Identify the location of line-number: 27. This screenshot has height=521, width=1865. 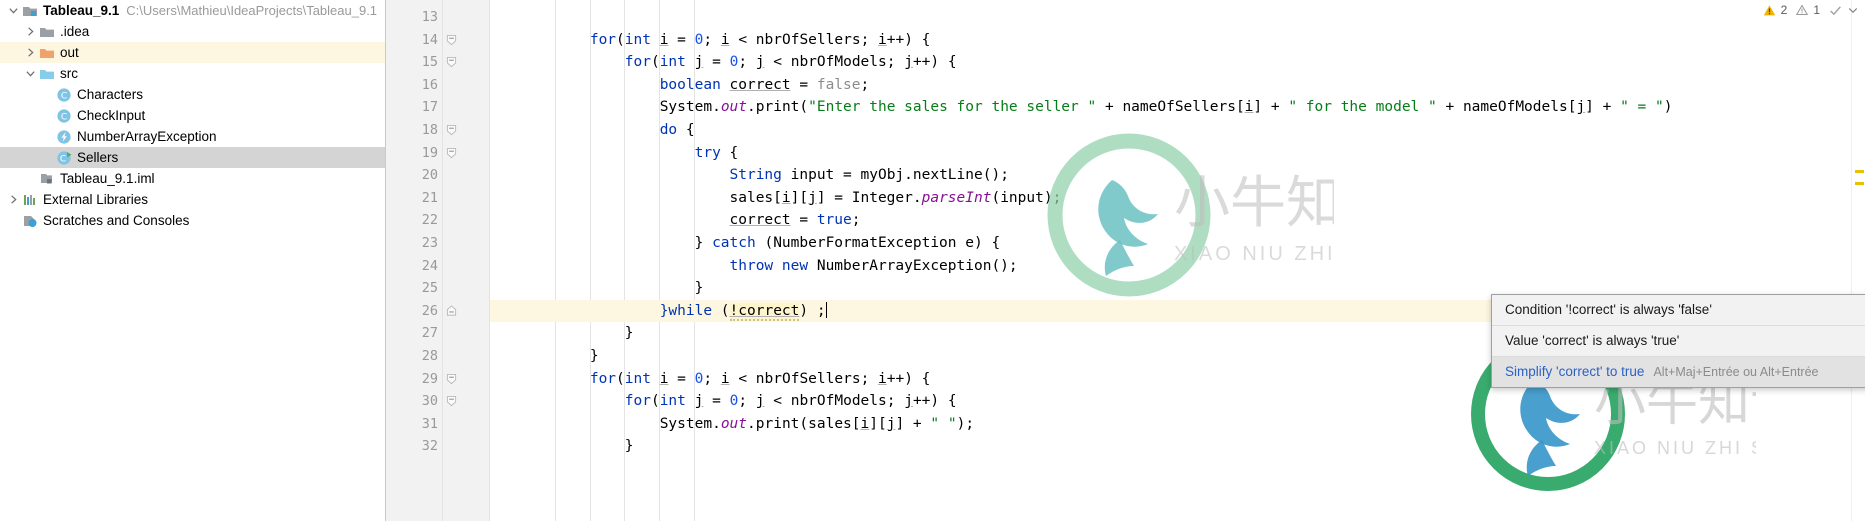
(412, 333).